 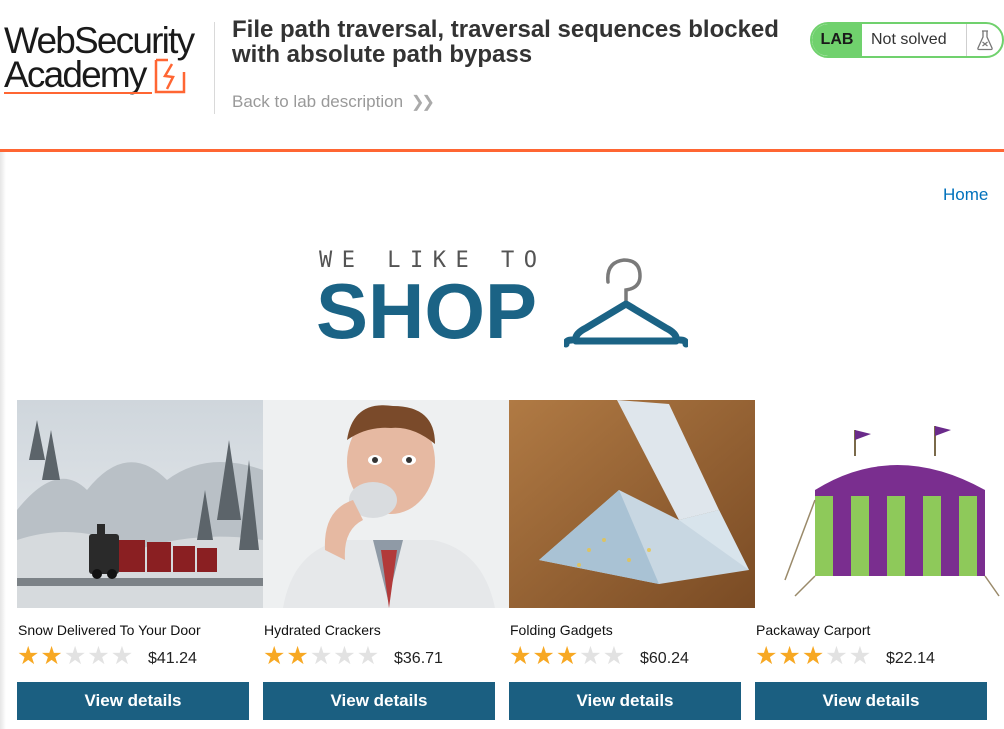 I want to click on product-name: Hydrated Crackers, so click(x=322, y=630).